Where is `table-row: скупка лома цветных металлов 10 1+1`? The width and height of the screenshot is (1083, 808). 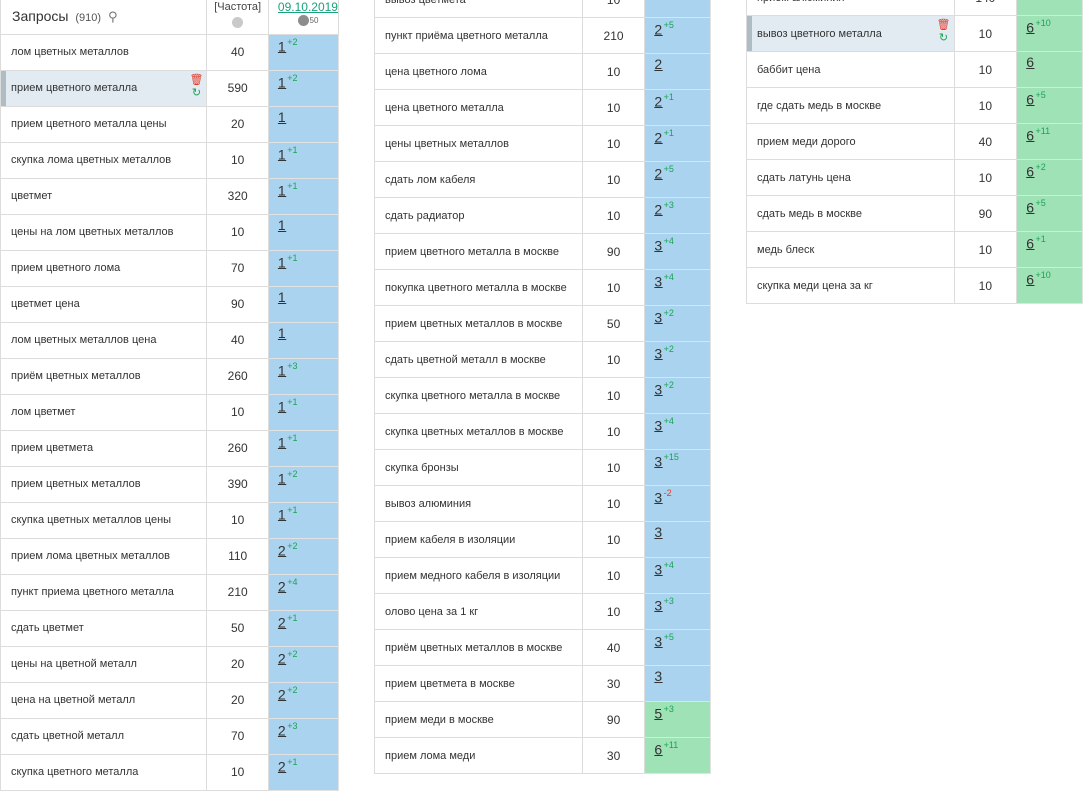 table-row: скупка лома цветных металлов 10 1+1 is located at coordinates (169, 160).